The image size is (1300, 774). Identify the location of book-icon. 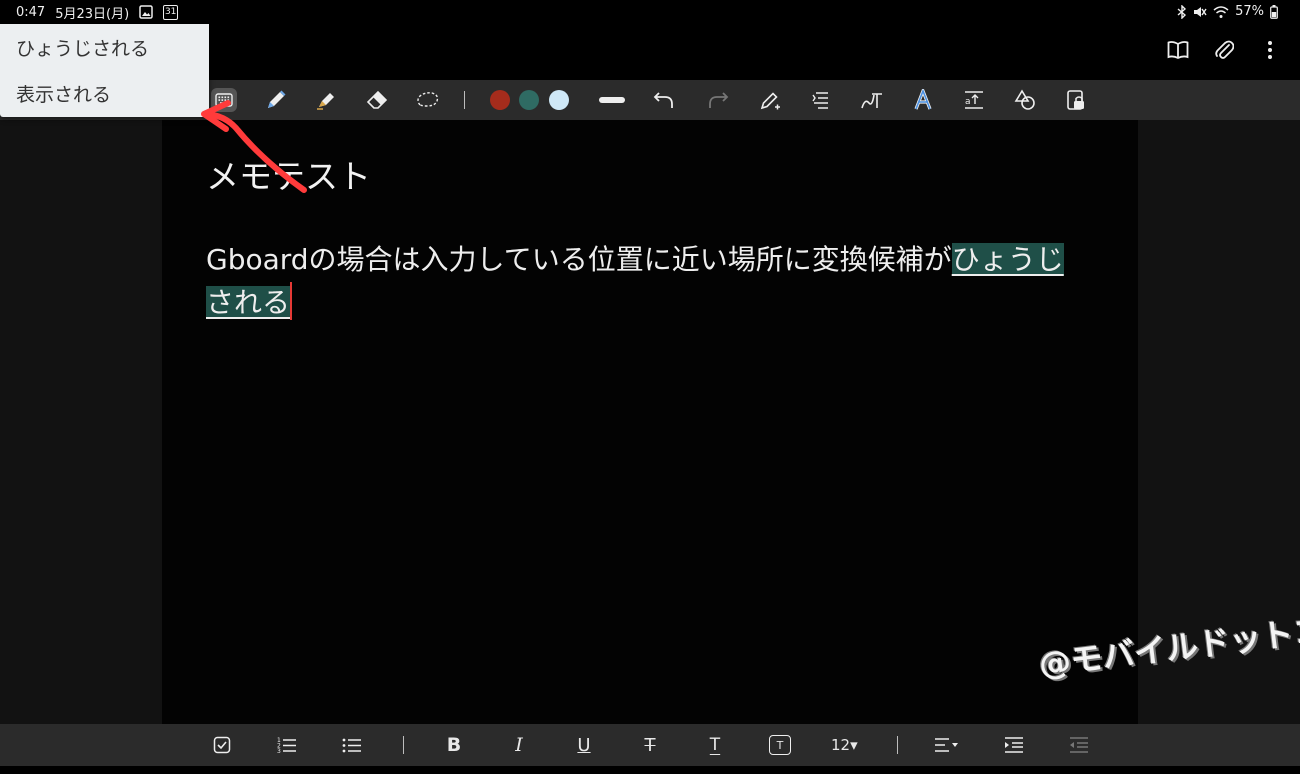
(1178, 50).